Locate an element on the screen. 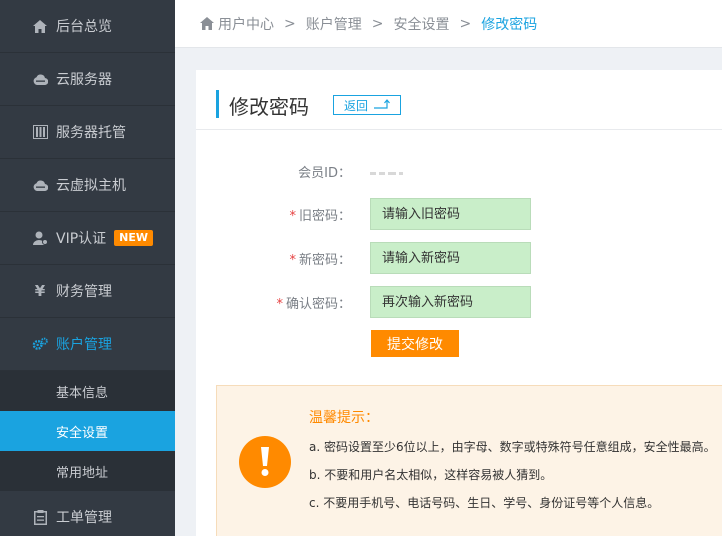 The width and height of the screenshot is (722, 536). gear-icon is located at coordinates (40, 344).